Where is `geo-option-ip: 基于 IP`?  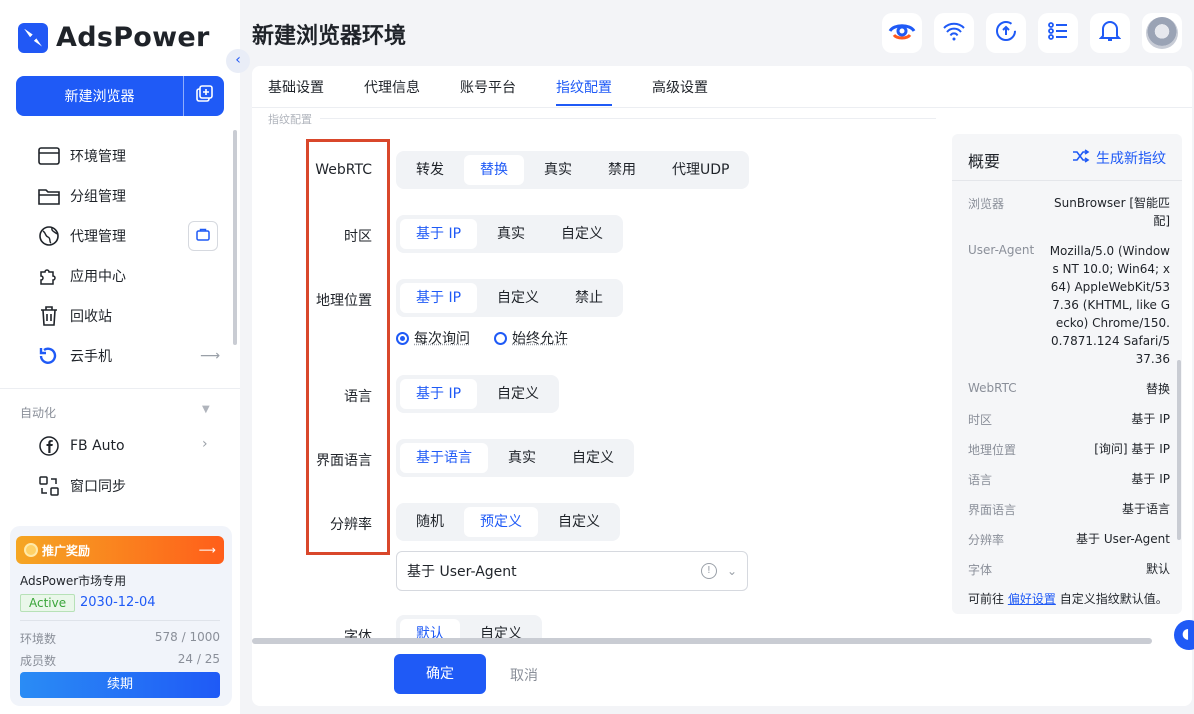
geo-option-ip: 基于 IP is located at coordinates (439, 298).